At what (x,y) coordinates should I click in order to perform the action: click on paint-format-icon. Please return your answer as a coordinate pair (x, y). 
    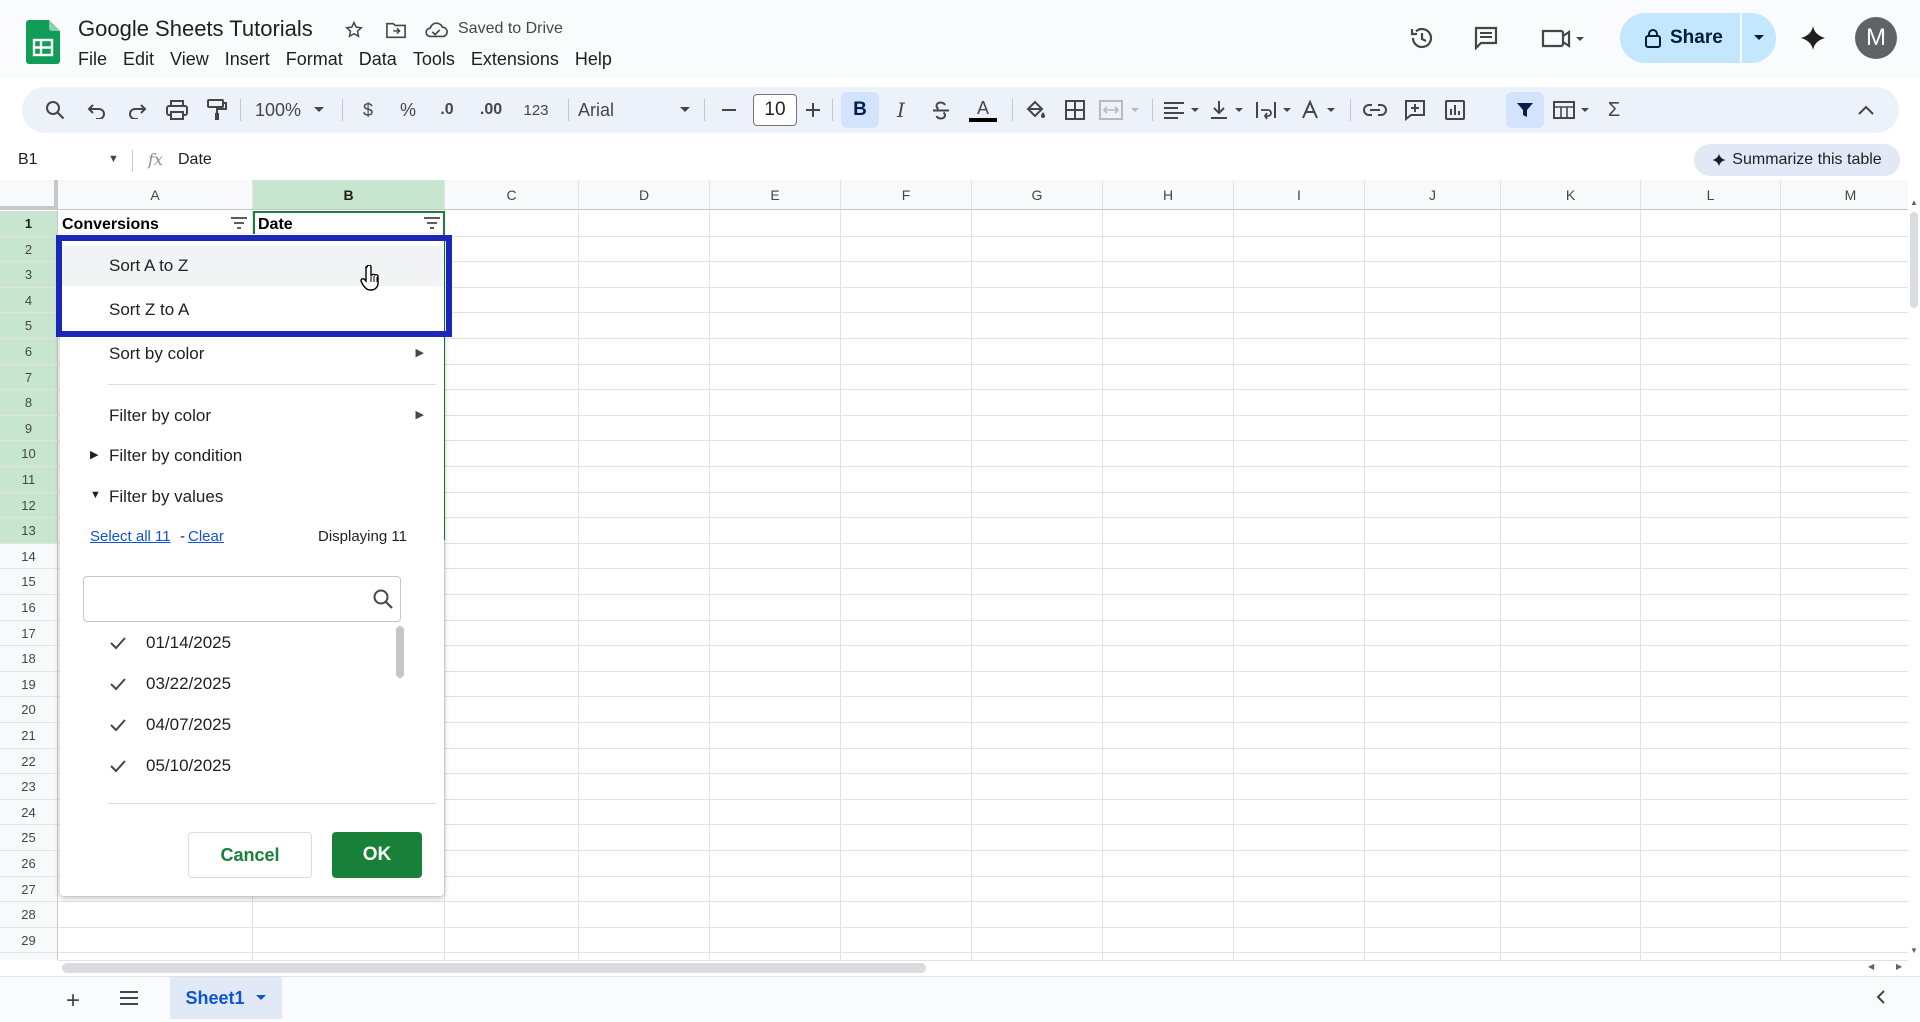
    Looking at the image, I should click on (217, 110).